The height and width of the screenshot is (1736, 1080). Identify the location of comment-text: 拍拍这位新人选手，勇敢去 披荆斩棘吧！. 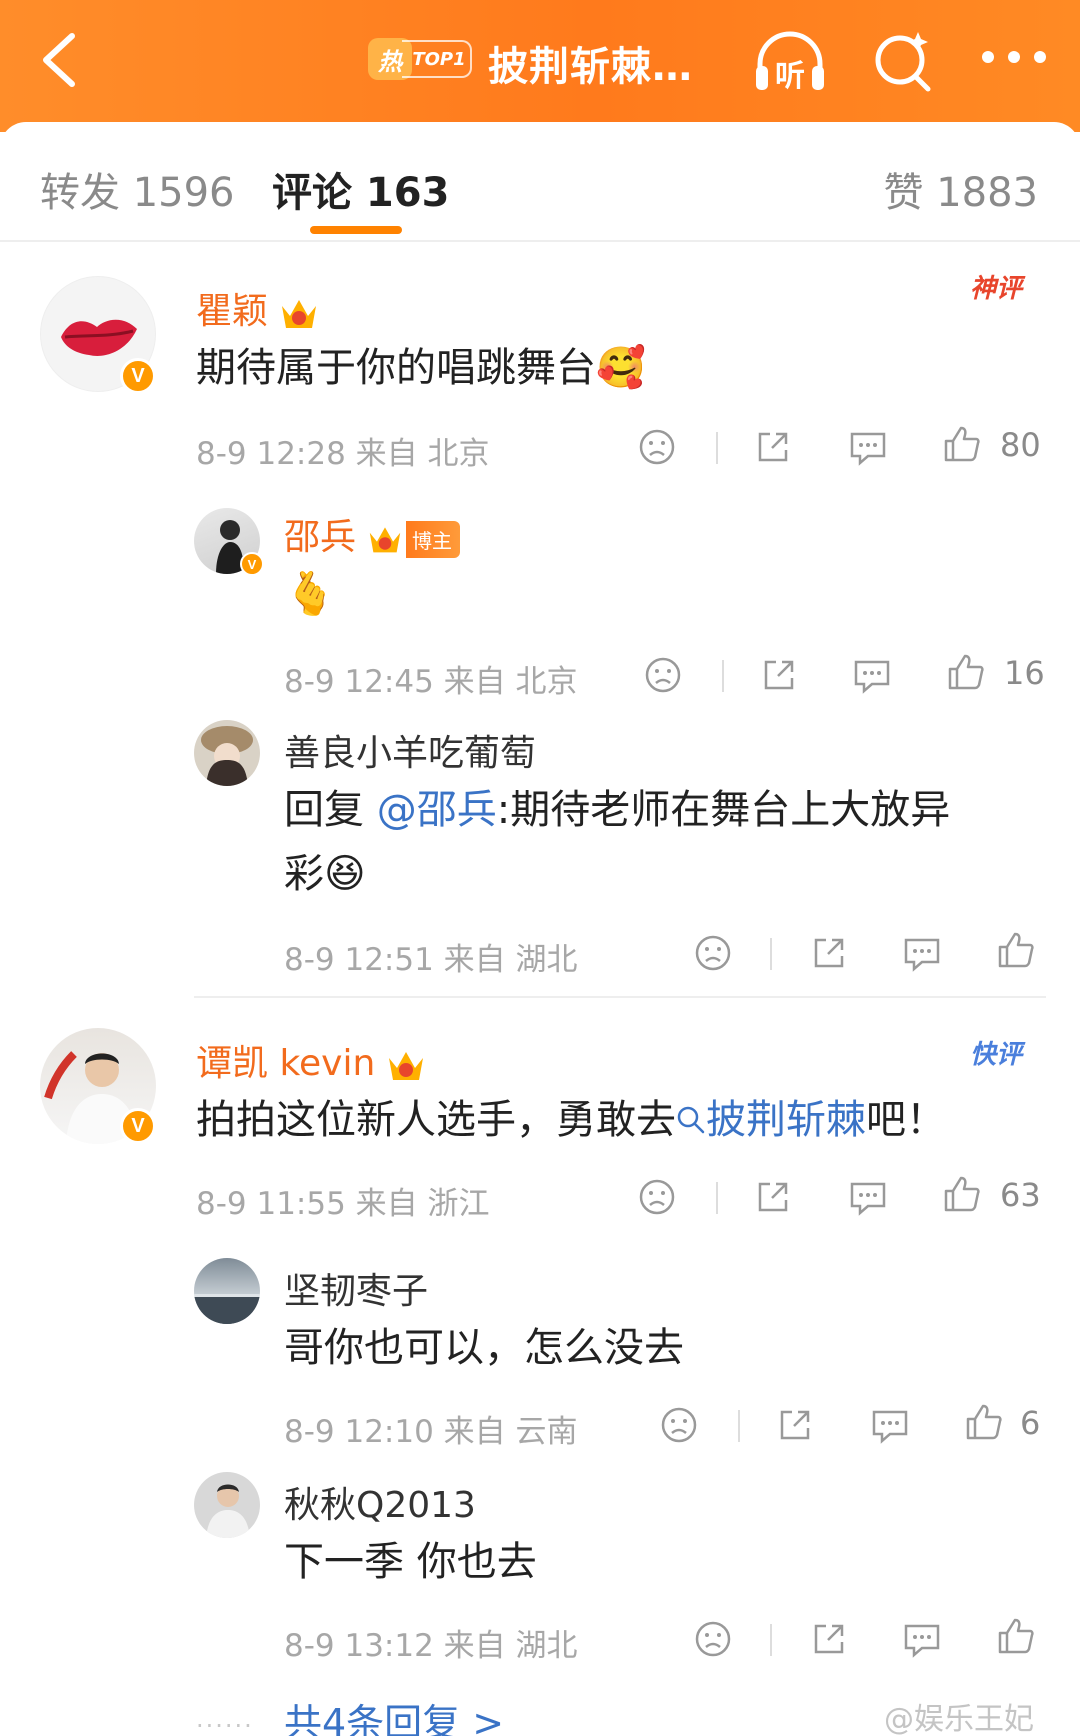
(571, 1120).